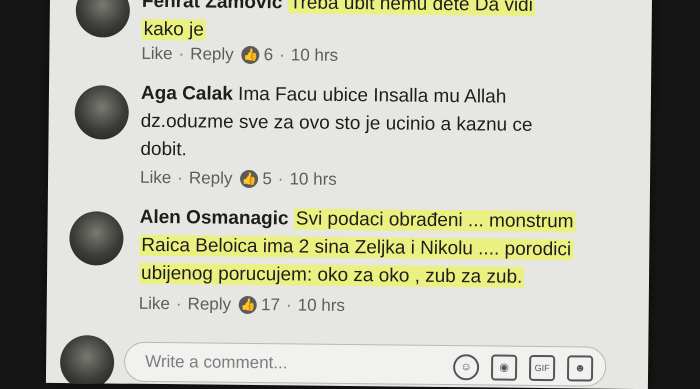  Describe the element at coordinates (466, 367) in the screenshot. I see `smiley-icon: ☺` at that location.